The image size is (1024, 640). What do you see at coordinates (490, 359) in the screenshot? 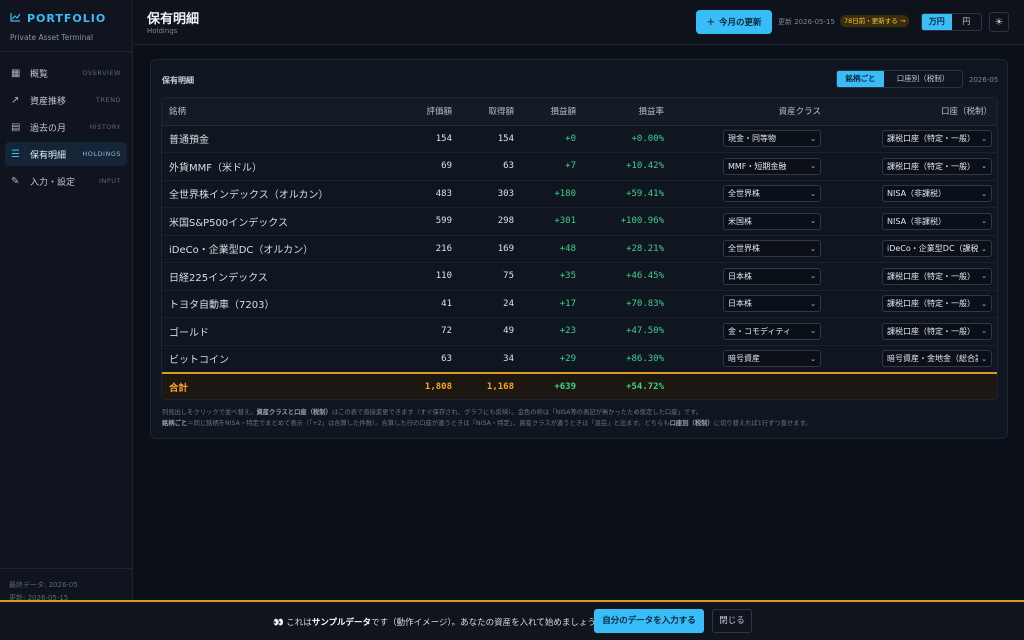
I see `holding-cost: 34` at bounding box center [490, 359].